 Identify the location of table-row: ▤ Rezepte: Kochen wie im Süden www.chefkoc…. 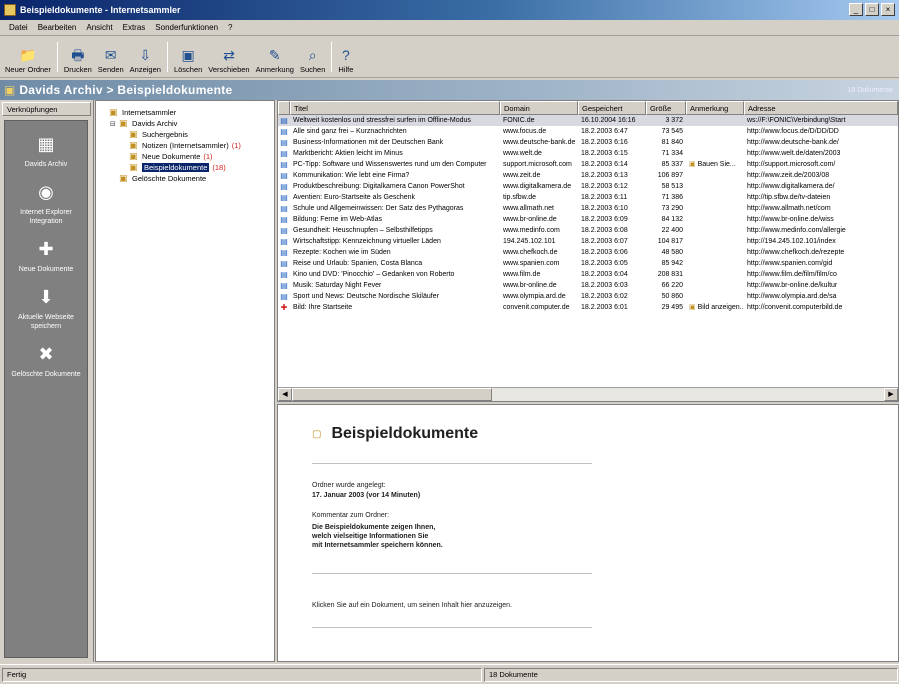
(588, 252).